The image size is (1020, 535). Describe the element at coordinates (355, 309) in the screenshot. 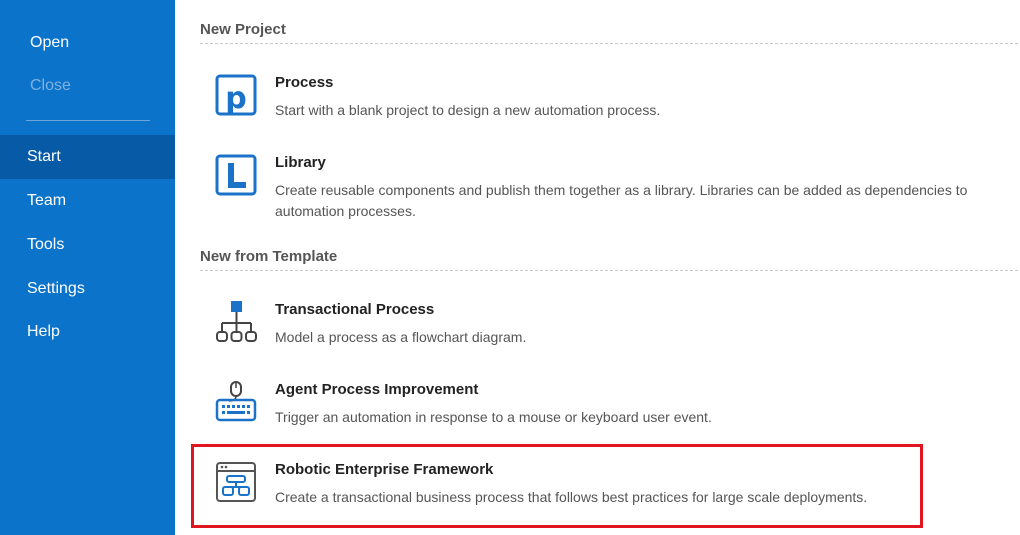

I see `transactional-process-title: Transactional Process` at that location.